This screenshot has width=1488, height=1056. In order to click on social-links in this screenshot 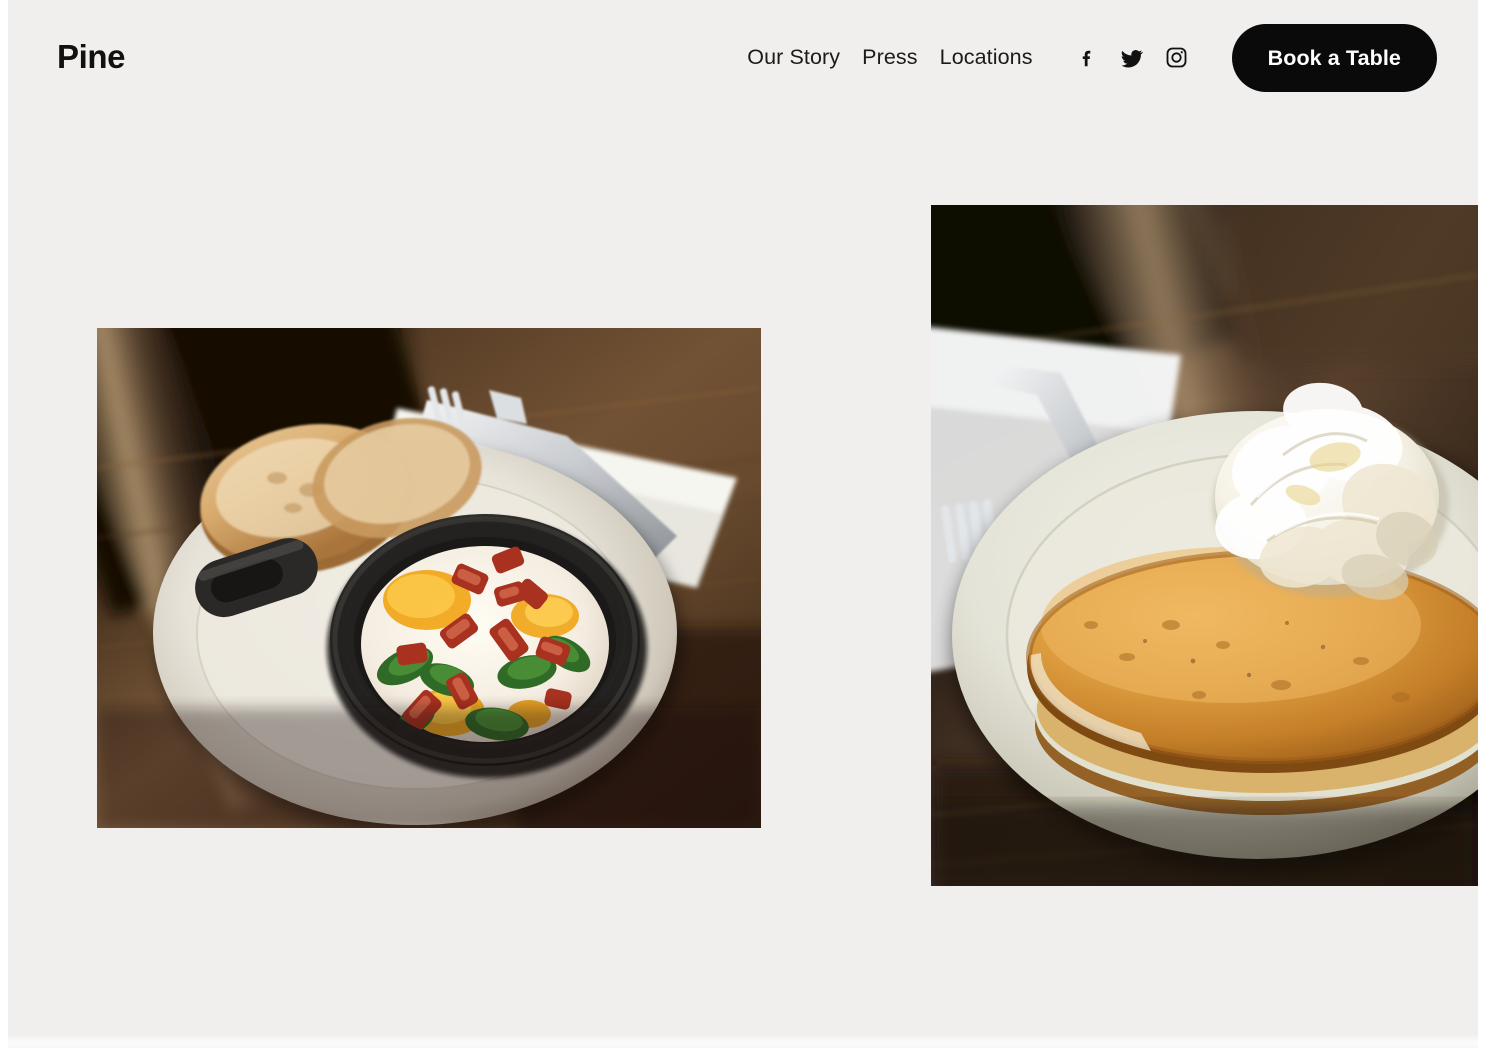, I will do `click(1132, 58)`.